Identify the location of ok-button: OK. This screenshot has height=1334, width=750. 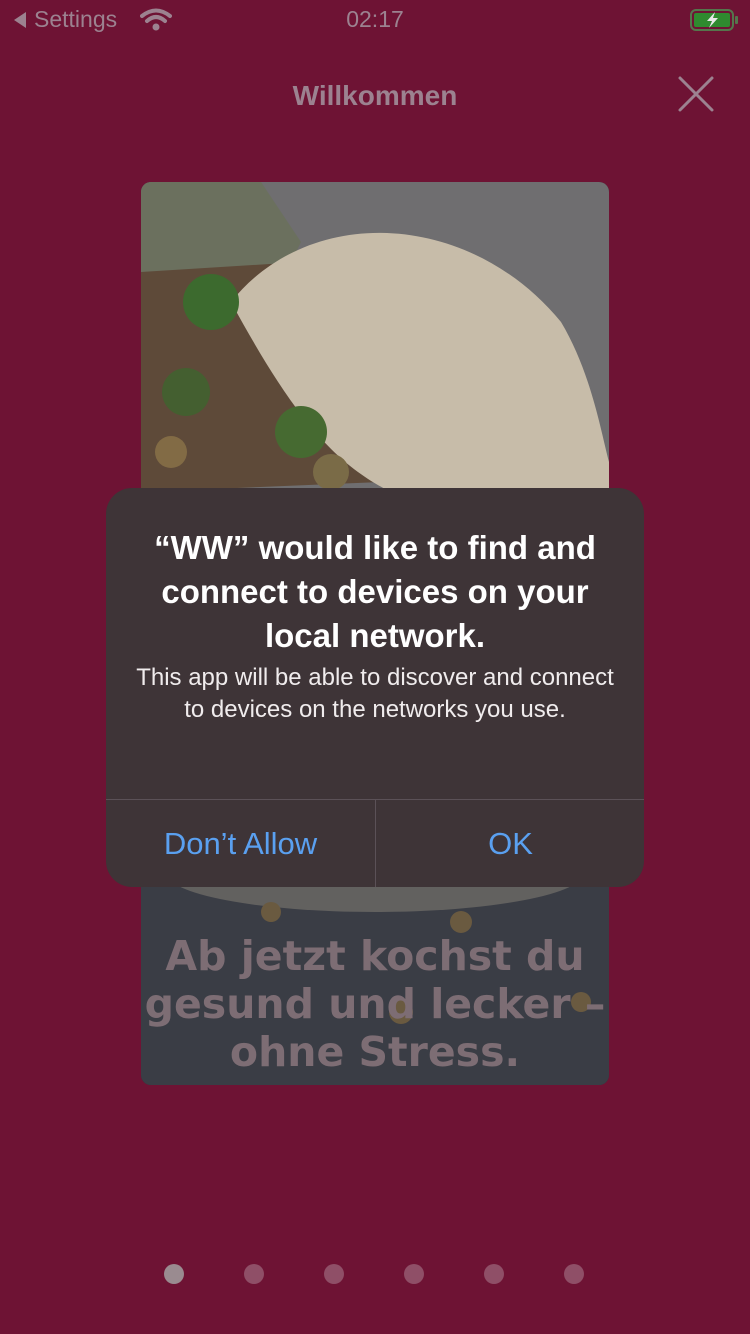
(510, 843).